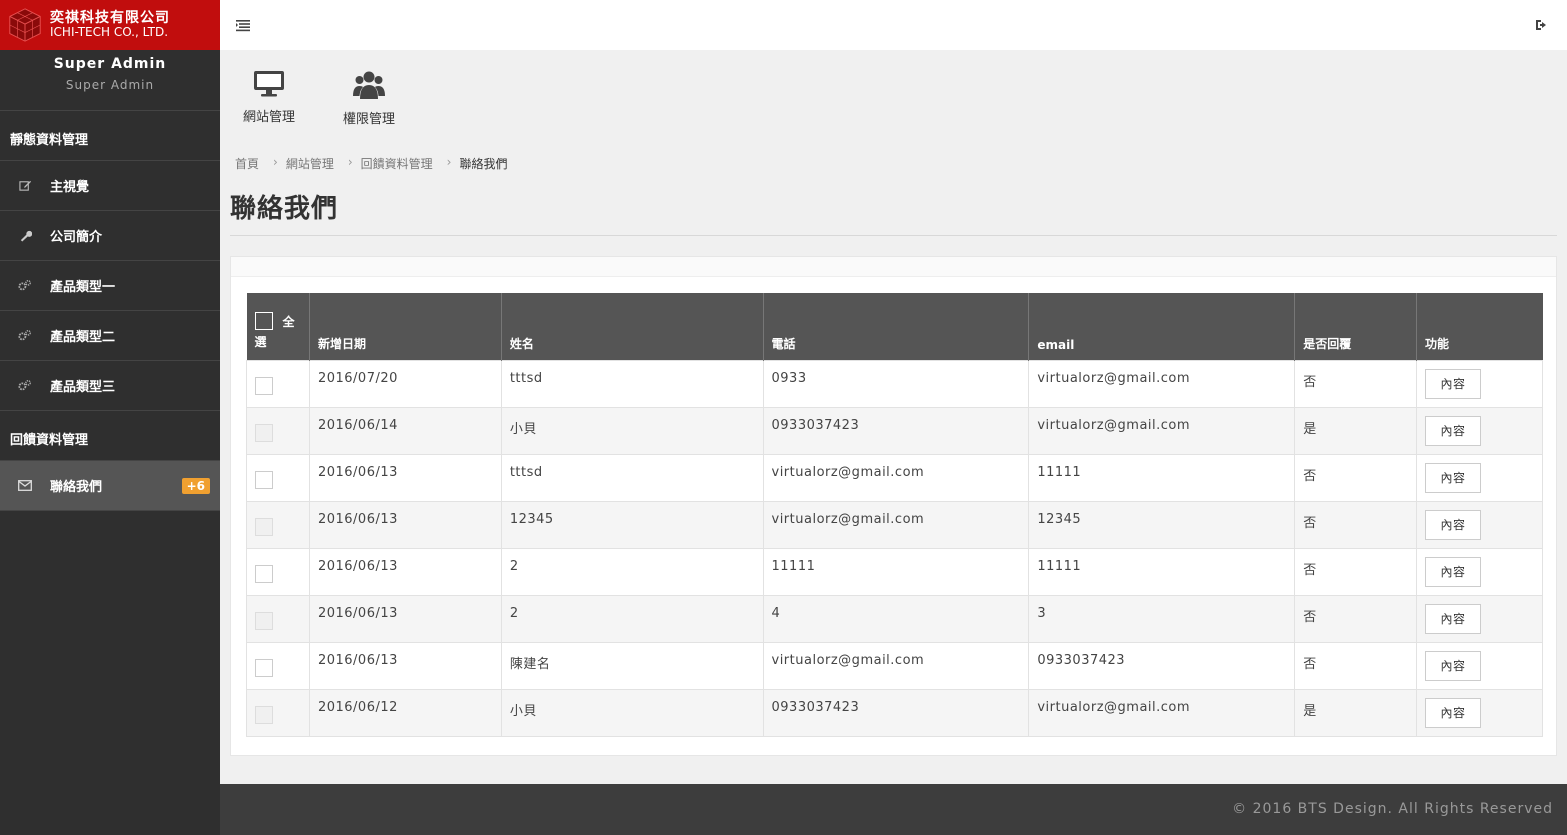 The height and width of the screenshot is (835, 1567). Describe the element at coordinates (310, 163) in the screenshot. I see `breadcrumb-website-management: 網站管理` at that location.